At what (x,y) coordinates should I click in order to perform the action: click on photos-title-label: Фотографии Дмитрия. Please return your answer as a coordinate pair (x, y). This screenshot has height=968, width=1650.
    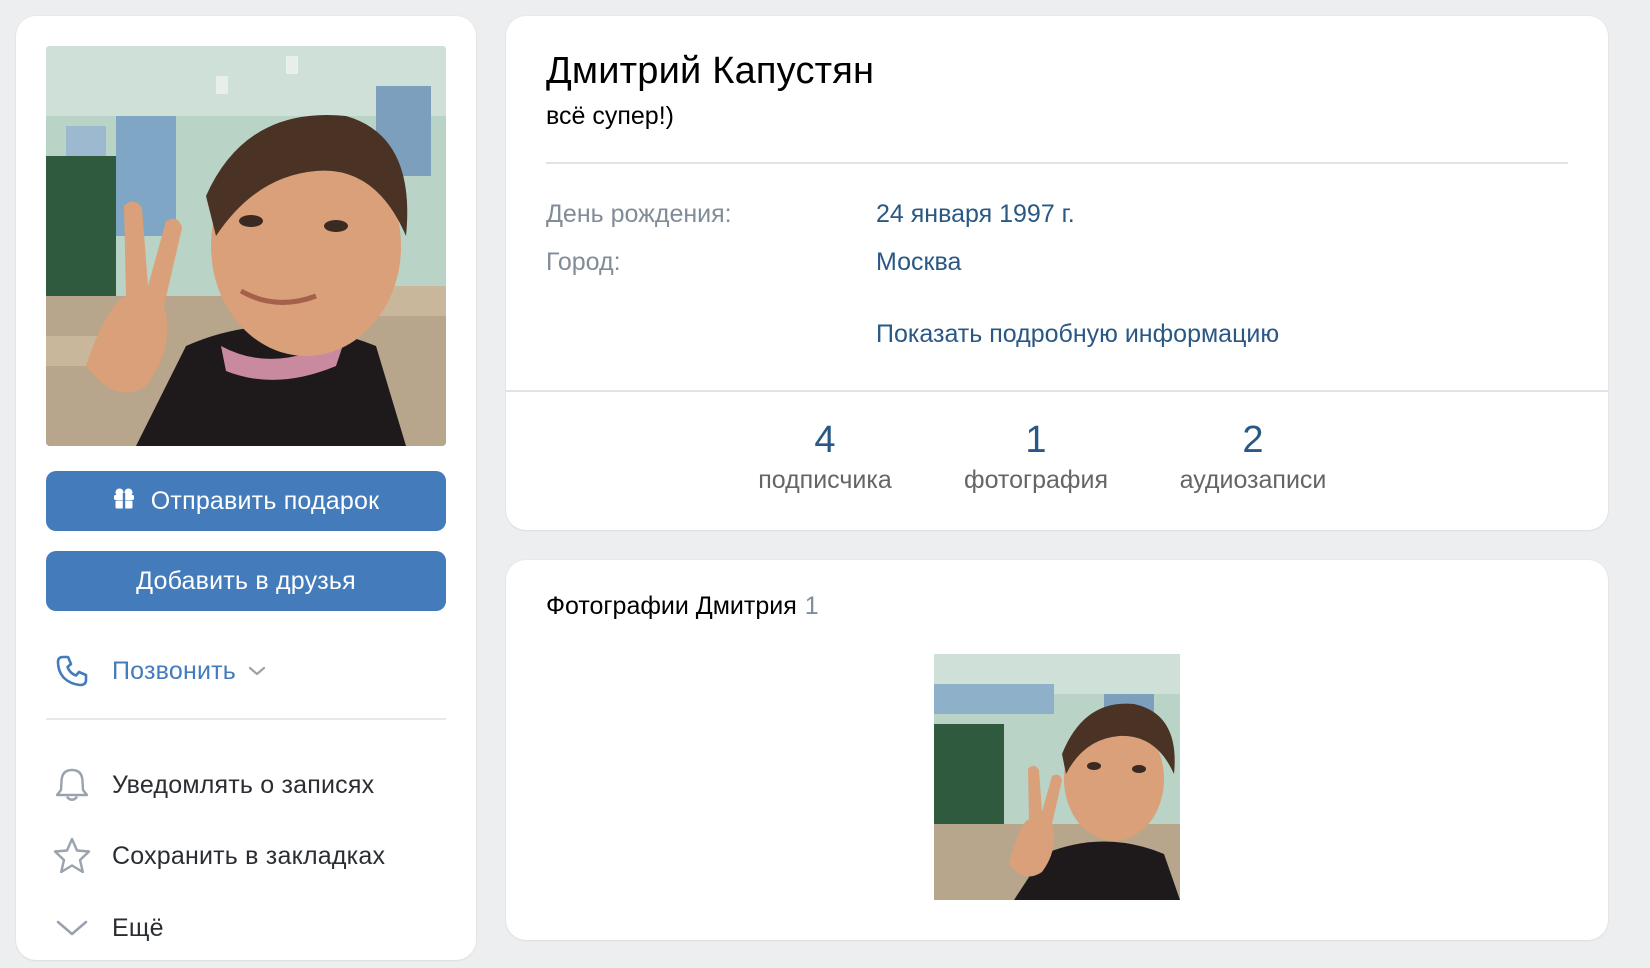
    Looking at the image, I should click on (671, 606).